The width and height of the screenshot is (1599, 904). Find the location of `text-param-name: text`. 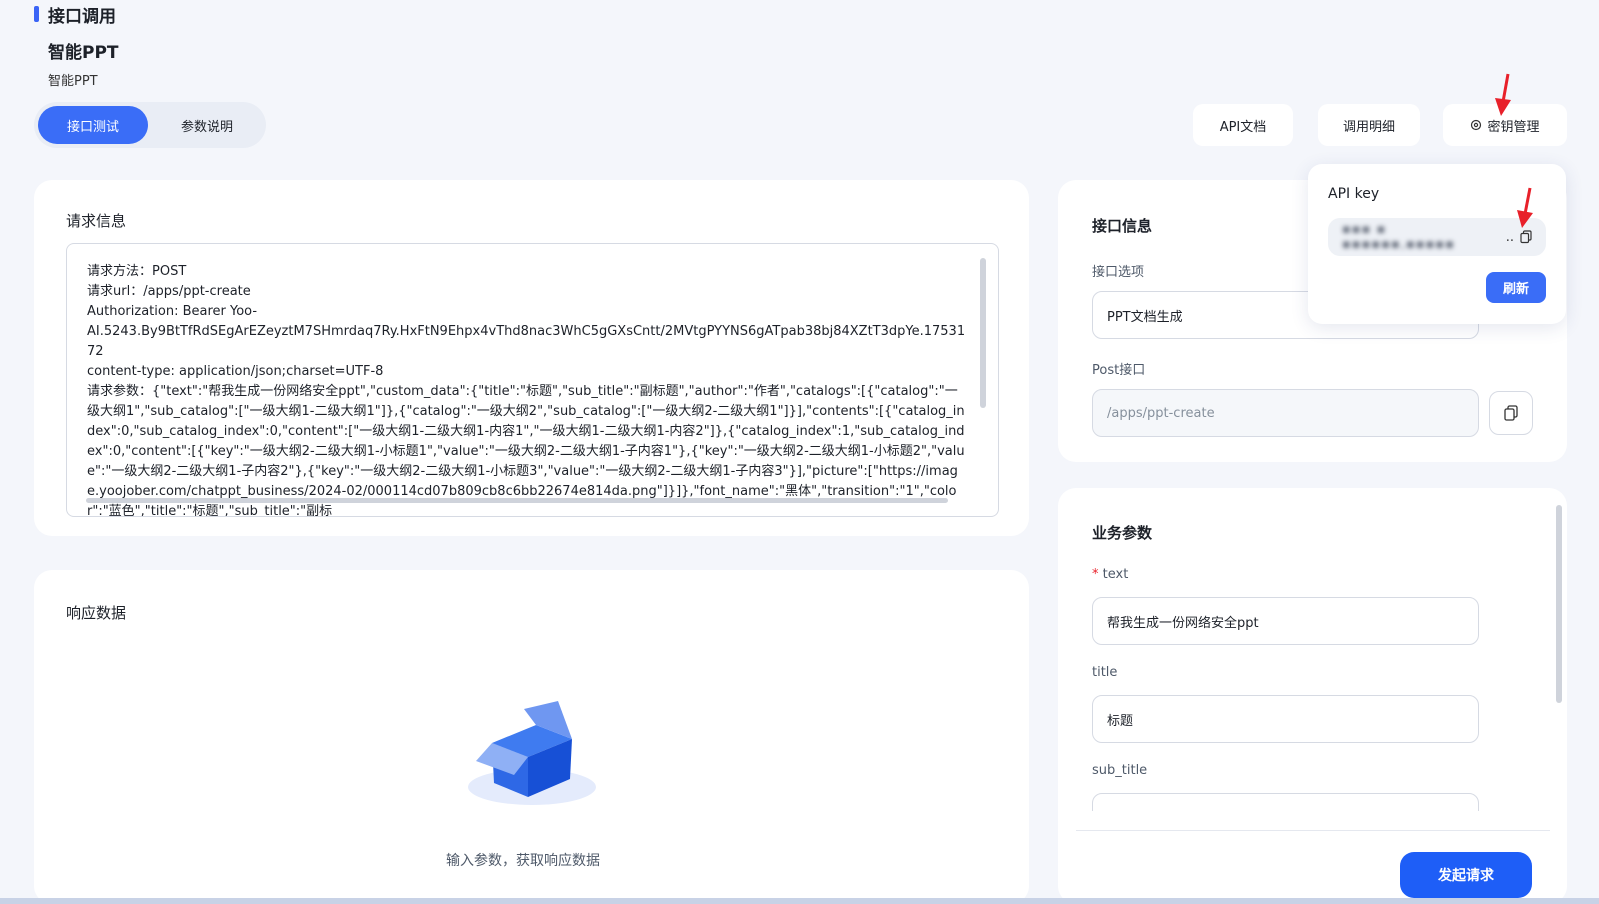

text-param-name: text is located at coordinates (1115, 574).